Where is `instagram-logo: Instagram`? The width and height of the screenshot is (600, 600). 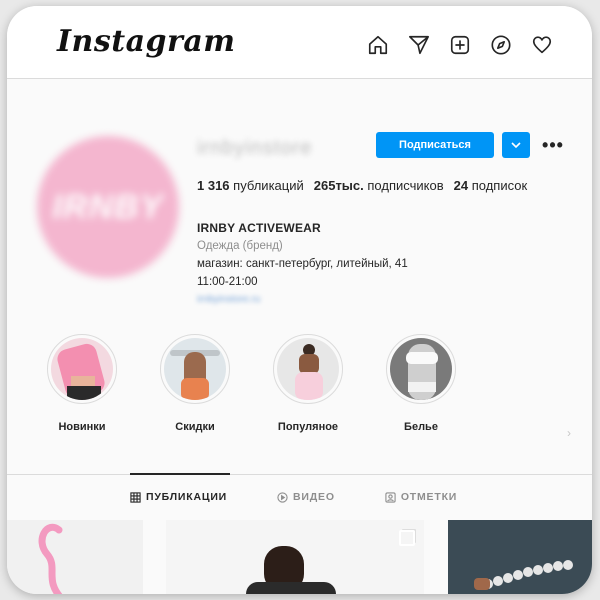 instagram-logo: Instagram is located at coordinates (146, 41).